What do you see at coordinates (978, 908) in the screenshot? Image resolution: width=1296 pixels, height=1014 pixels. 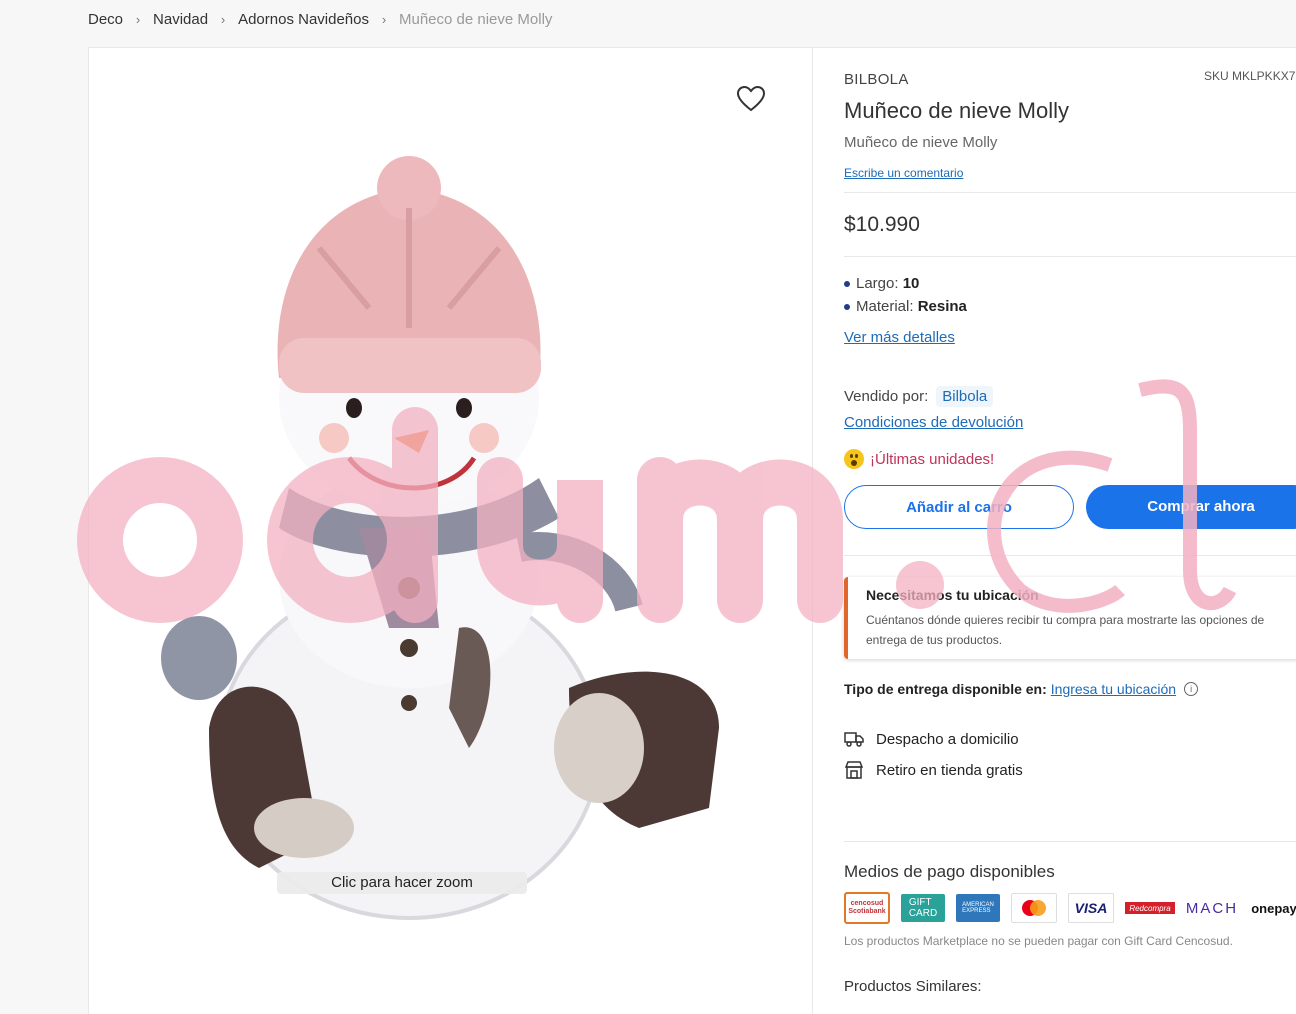 I see `amex-logo-icon: AMERICAN EXPRESS` at bounding box center [978, 908].